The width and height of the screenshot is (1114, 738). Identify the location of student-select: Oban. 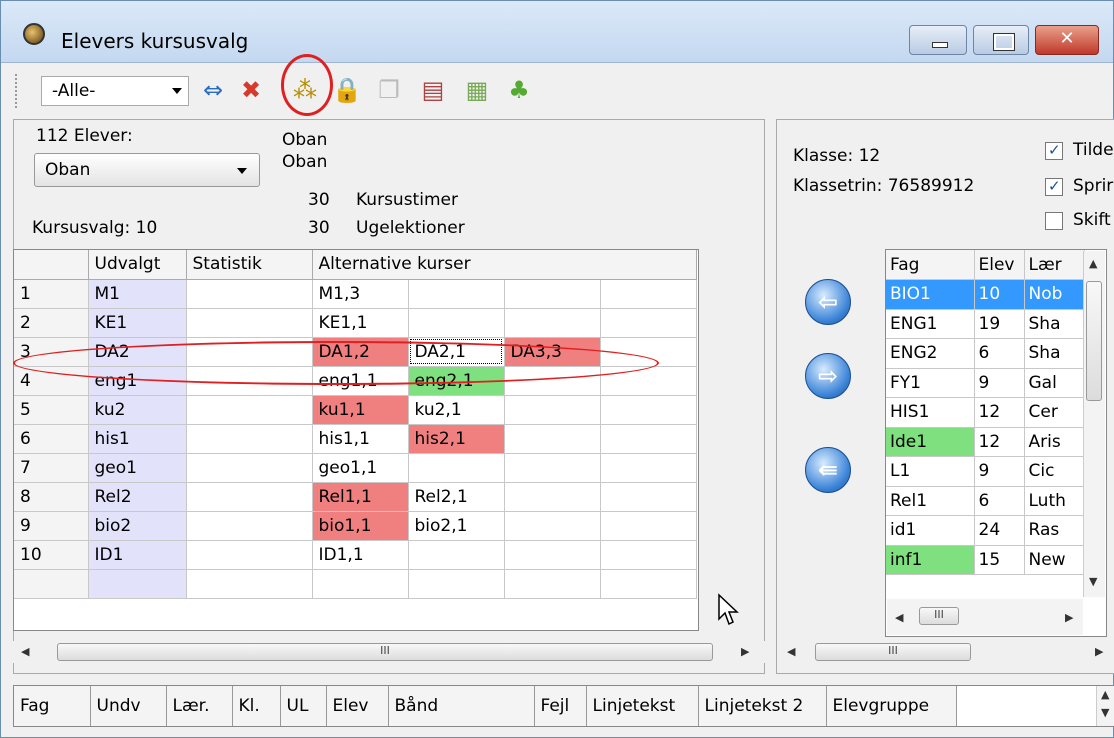
(147, 170).